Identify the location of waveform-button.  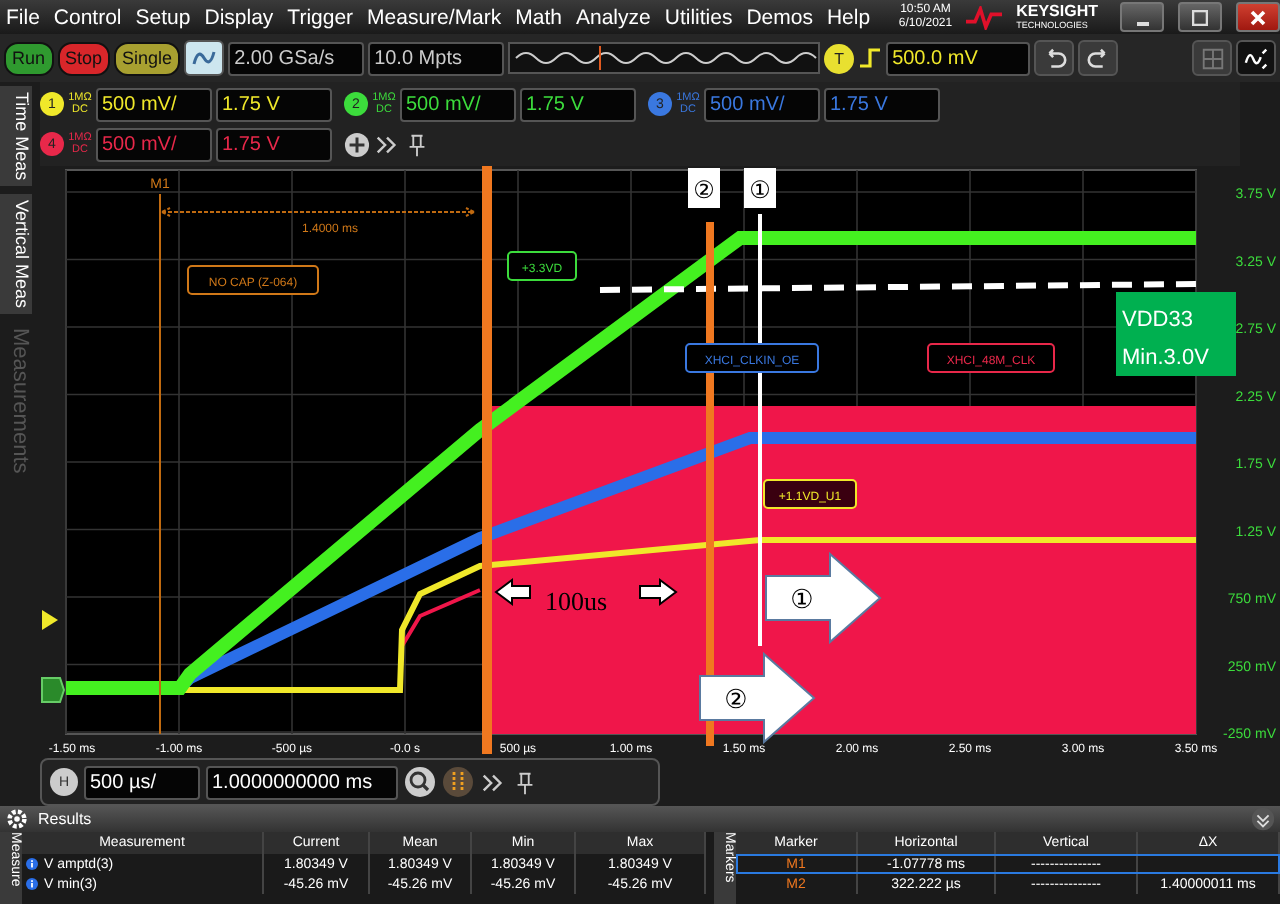
(1256, 58).